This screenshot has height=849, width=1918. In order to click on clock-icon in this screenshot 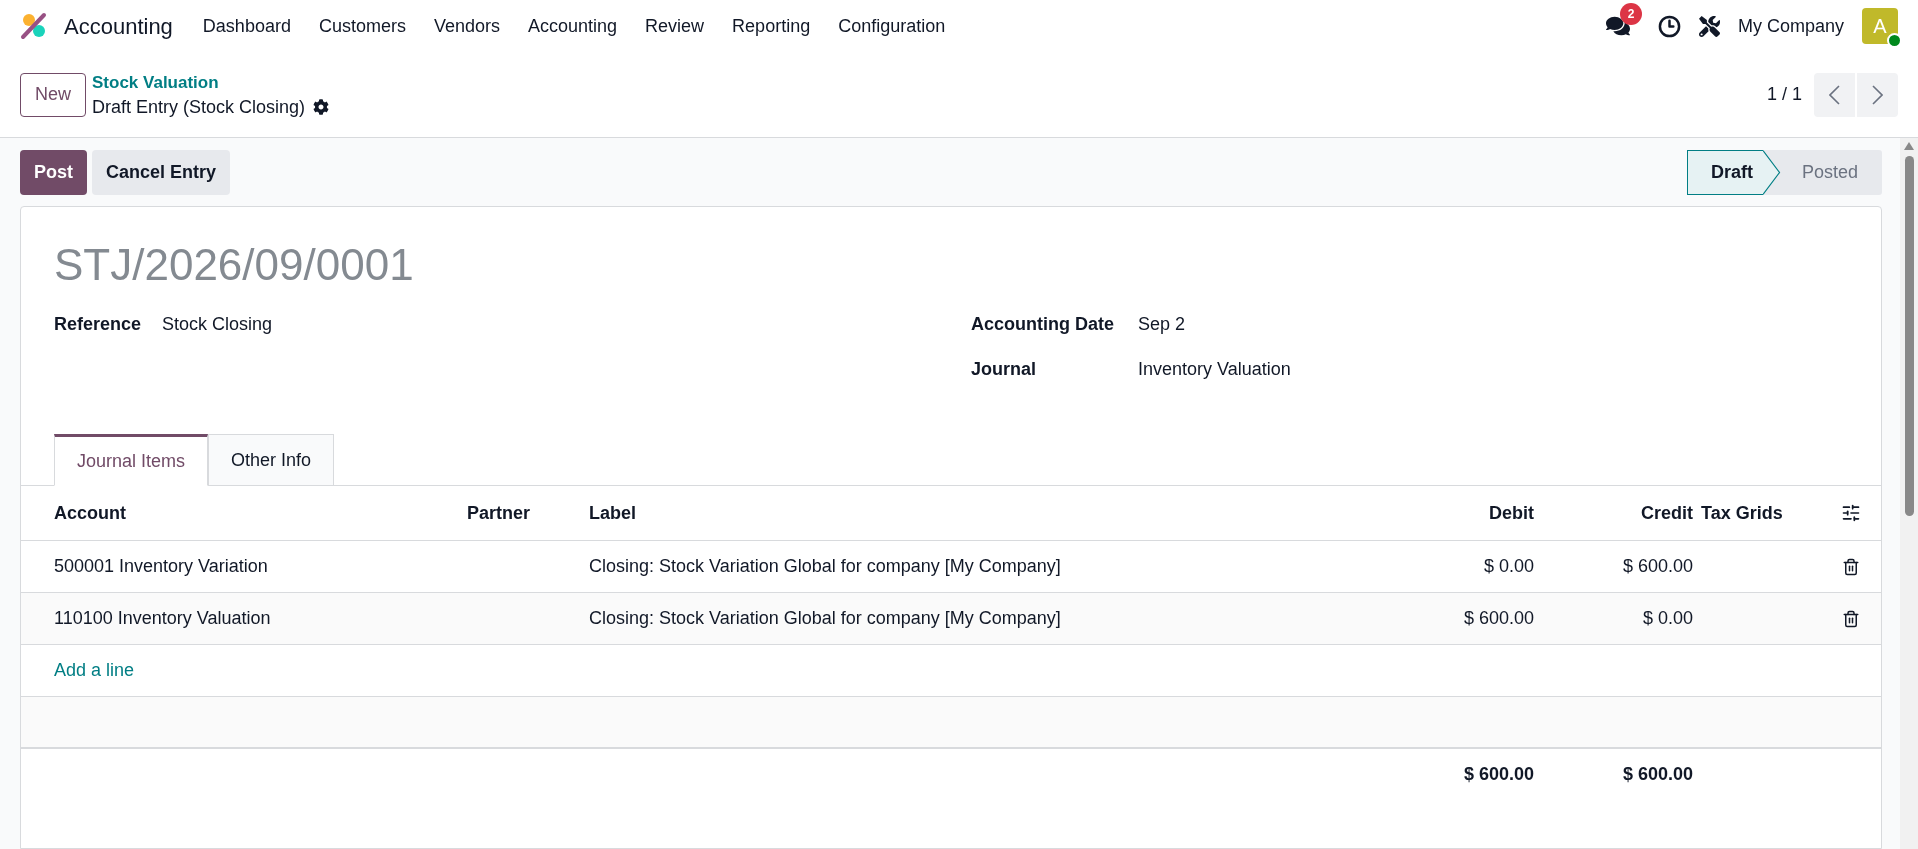, I will do `click(1669, 26)`.